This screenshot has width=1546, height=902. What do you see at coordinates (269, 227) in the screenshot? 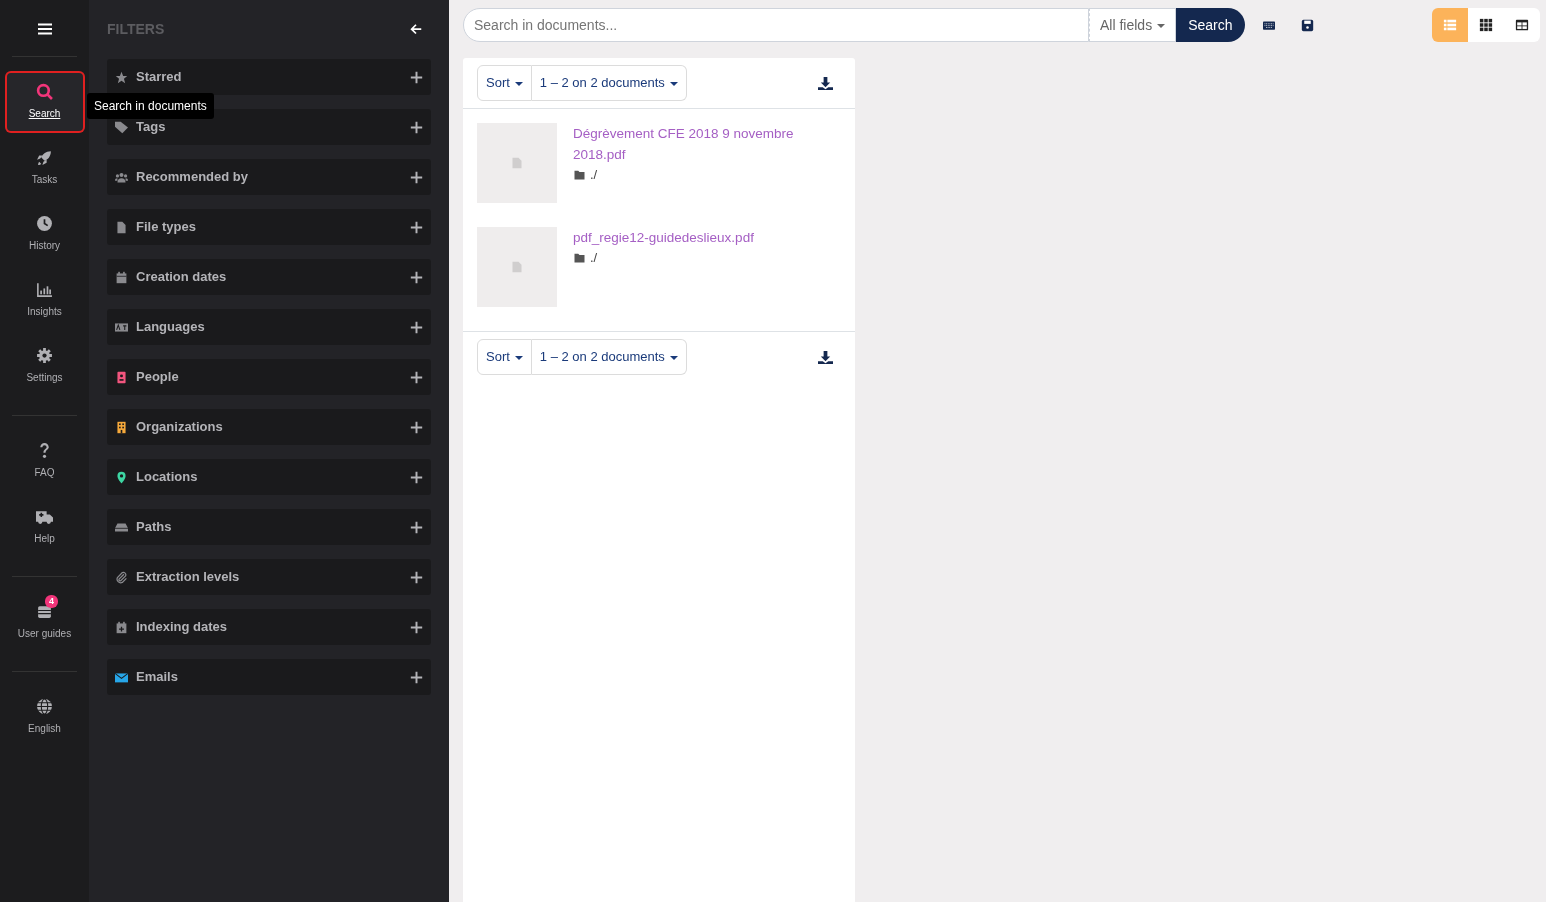
I see `filter-item: File types` at bounding box center [269, 227].